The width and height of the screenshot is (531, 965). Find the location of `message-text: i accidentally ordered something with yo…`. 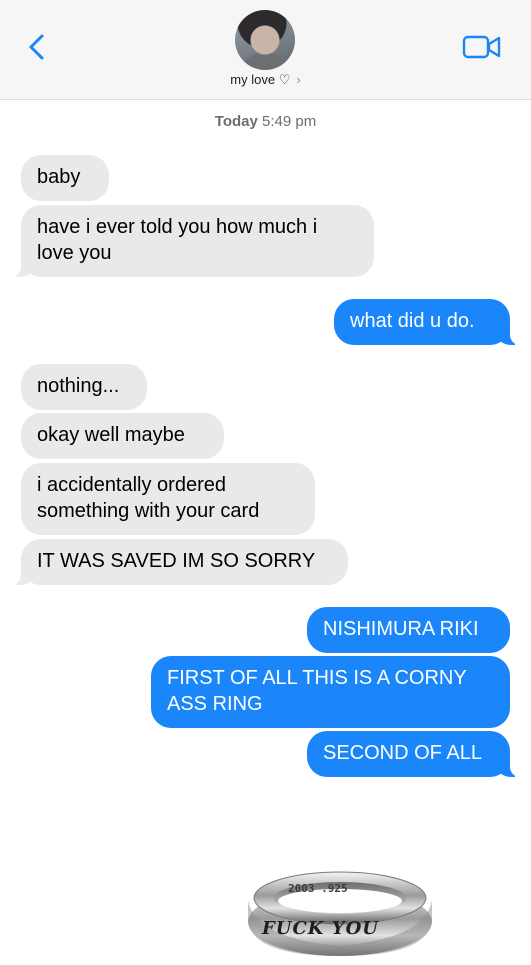

message-text: i accidentally ordered something with yo… is located at coordinates (148, 498).